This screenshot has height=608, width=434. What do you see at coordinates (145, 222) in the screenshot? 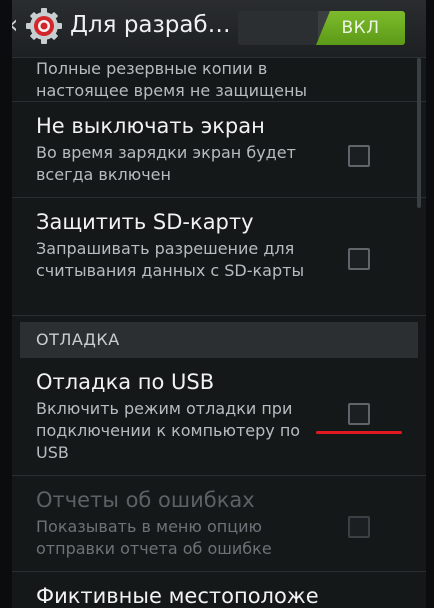
I see `list-item-title: Защитить SD-карту` at bounding box center [145, 222].